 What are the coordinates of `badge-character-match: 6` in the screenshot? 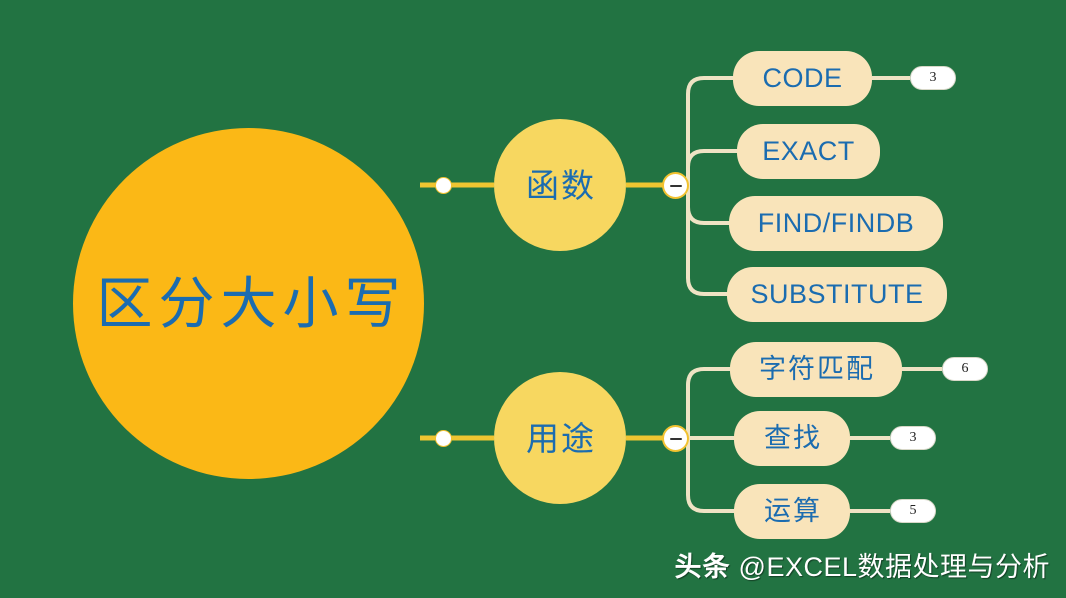 It's located at (965, 369).